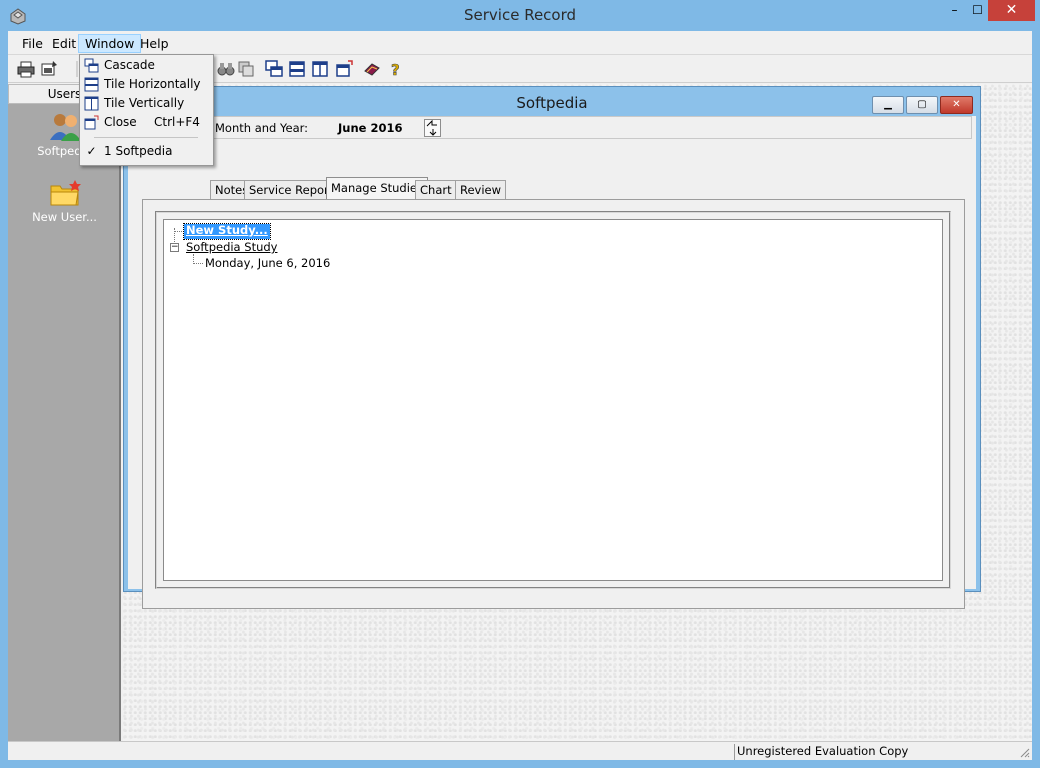  I want to click on month-bar: Month and Year: June 2016, so click(550, 127).